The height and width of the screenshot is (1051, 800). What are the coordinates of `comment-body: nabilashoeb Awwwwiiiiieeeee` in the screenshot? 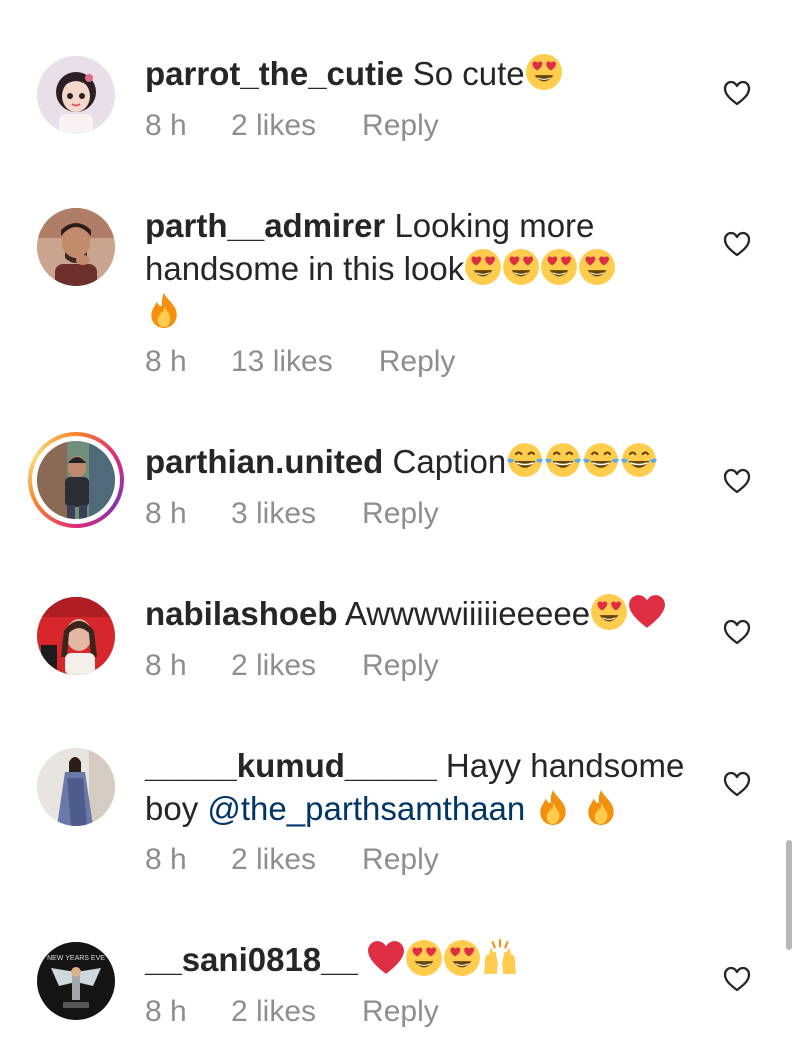 It's located at (422, 613).